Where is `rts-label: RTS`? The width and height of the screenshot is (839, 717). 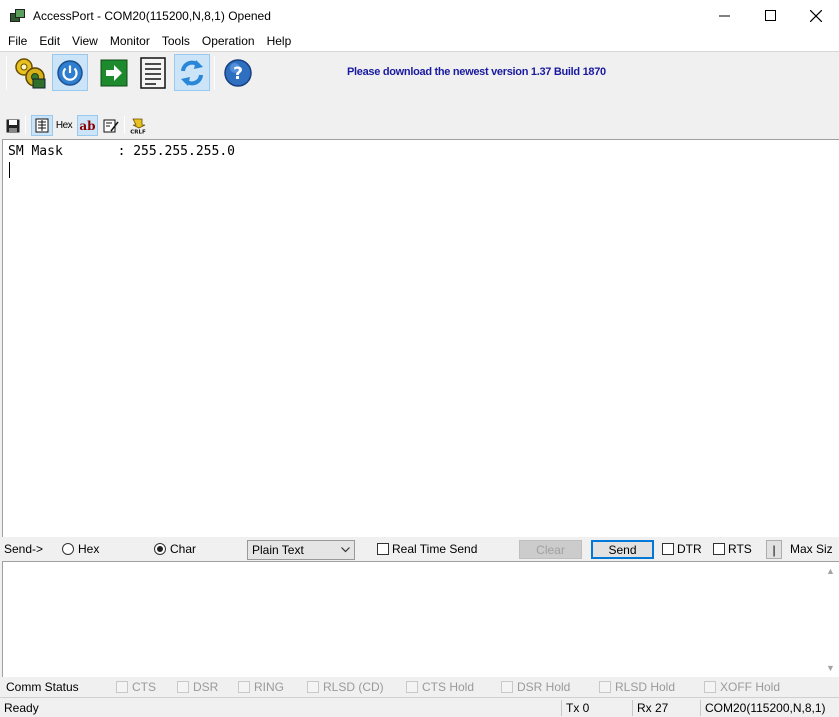
rts-label: RTS is located at coordinates (740, 549).